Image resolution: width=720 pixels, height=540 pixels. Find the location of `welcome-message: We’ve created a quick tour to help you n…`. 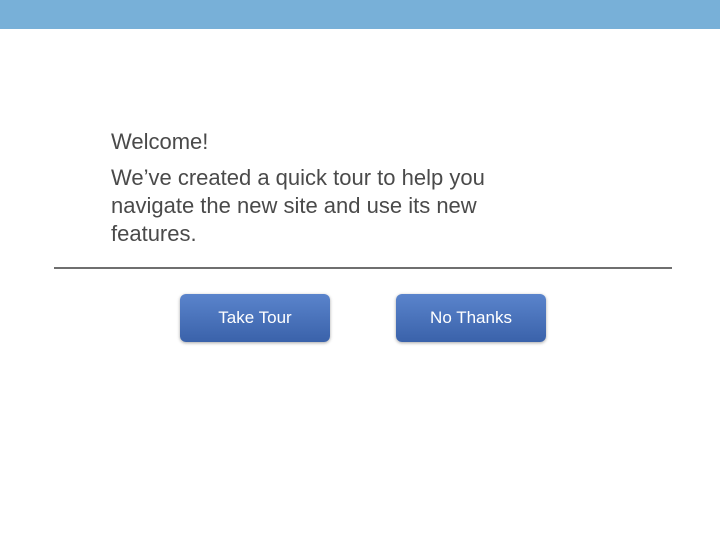

welcome-message: We’ve created a quick tour to help you n… is located at coordinates (298, 205).